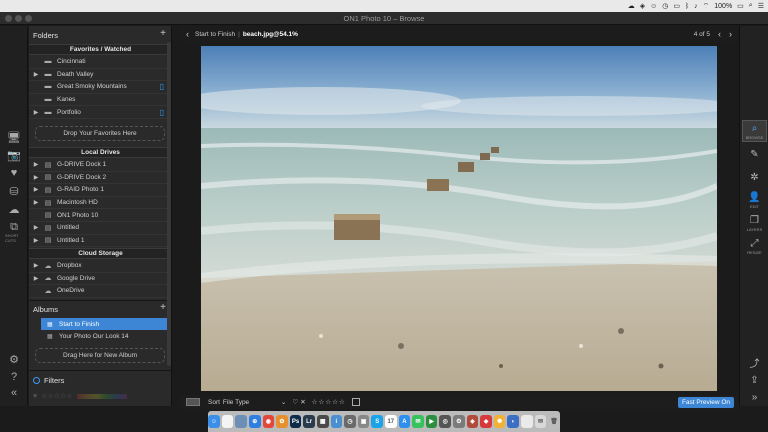  What do you see at coordinates (740, 6) in the screenshot?
I see `battery-icon: ▭` at bounding box center [740, 6].